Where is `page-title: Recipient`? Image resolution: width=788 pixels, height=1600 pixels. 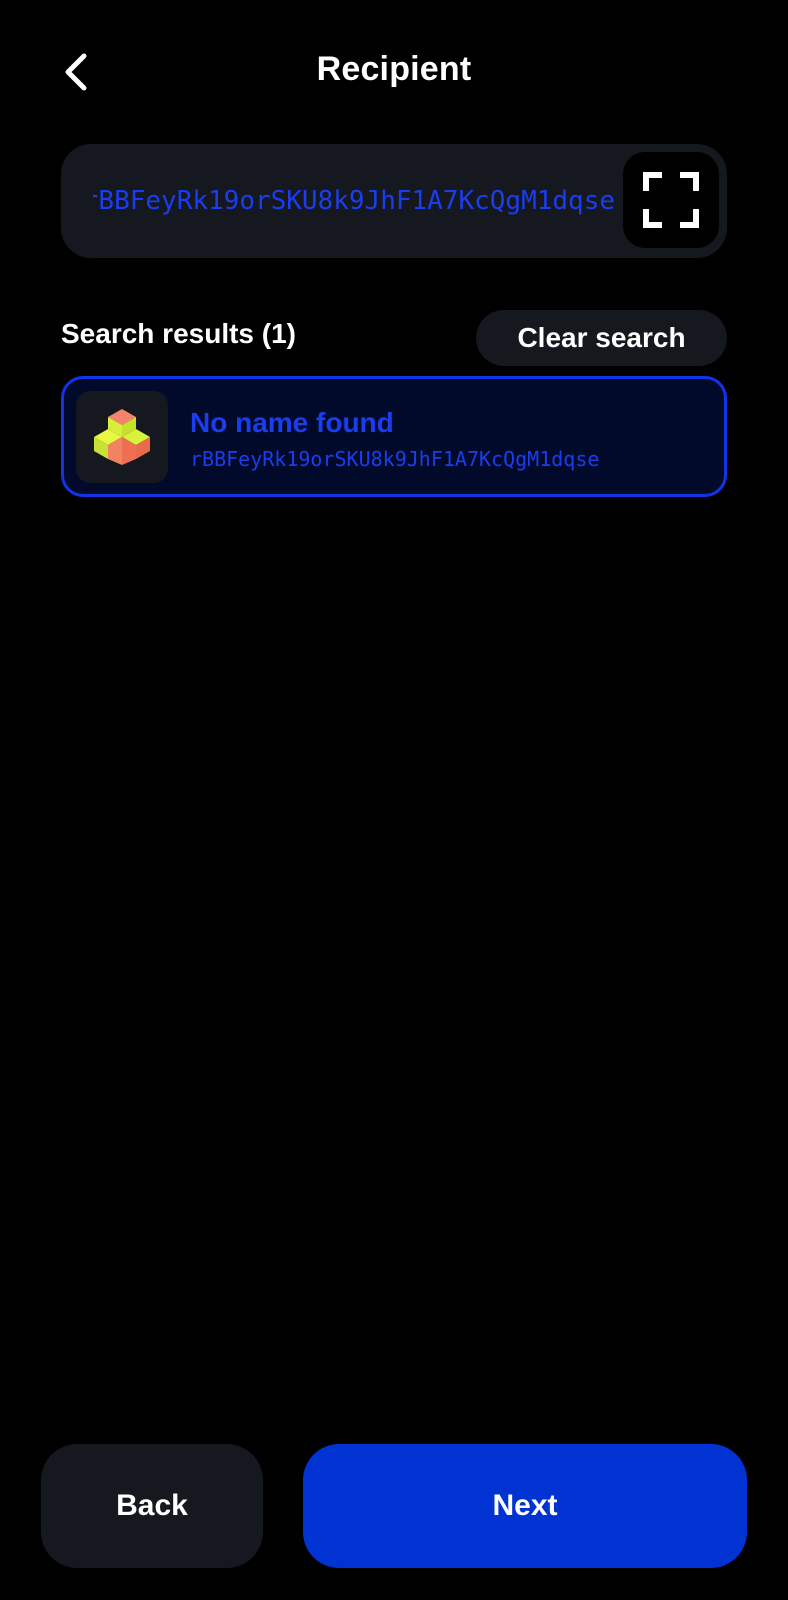 page-title: Recipient is located at coordinates (394, 69).